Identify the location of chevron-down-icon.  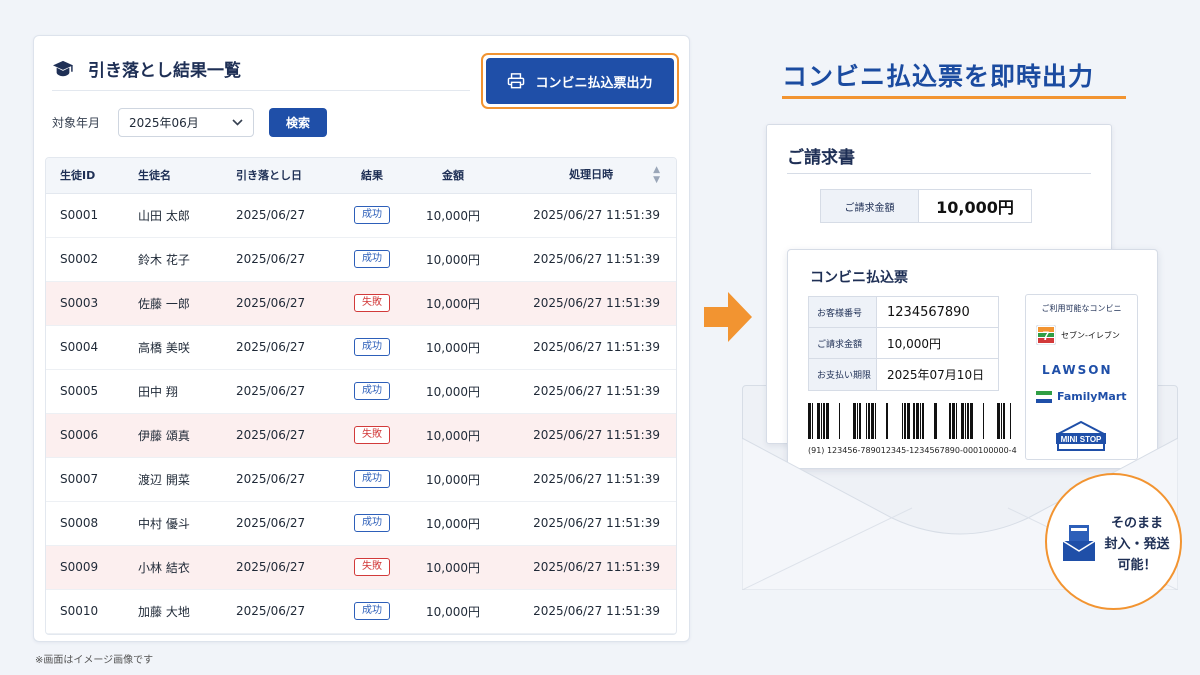
(237, 122).